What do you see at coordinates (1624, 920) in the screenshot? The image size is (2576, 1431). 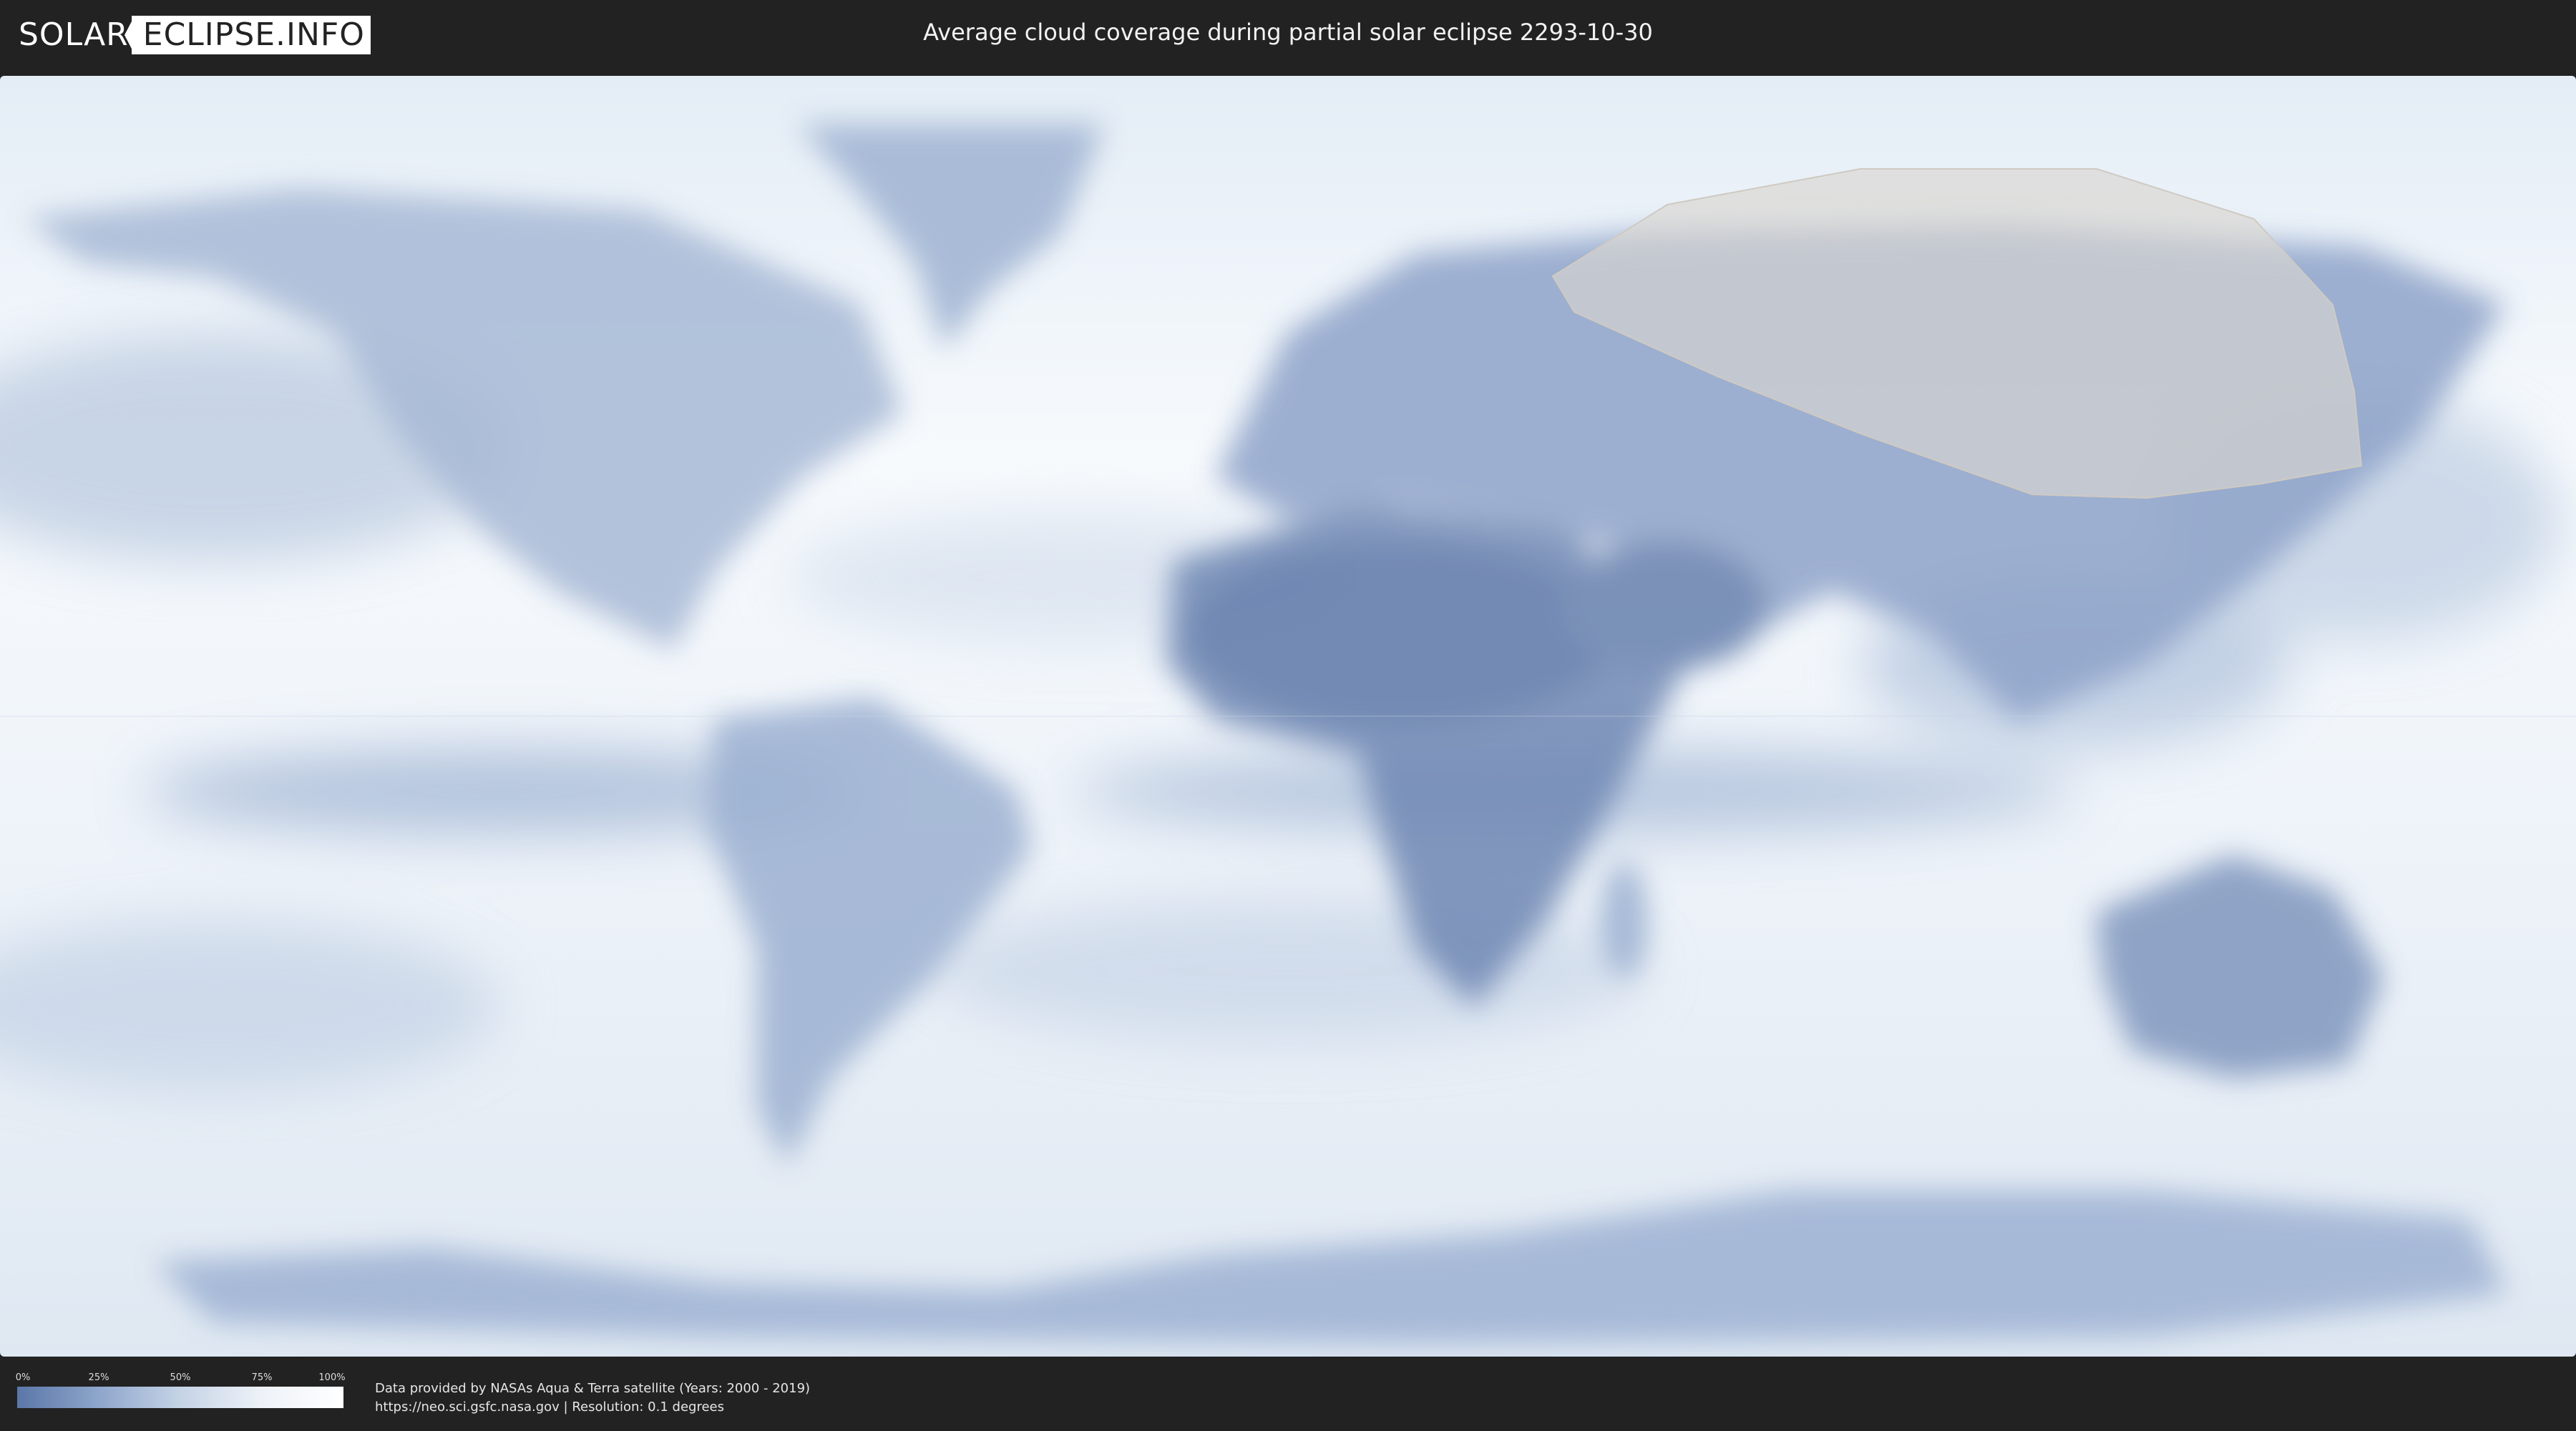 I see `madagascar` at bounding box center [1624, 920].